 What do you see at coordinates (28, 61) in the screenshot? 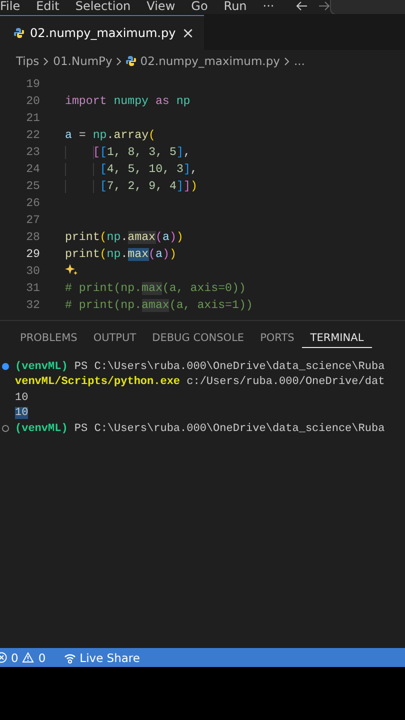
I see `breadcrumb-item: Tips` at bounding box center [28, 61].